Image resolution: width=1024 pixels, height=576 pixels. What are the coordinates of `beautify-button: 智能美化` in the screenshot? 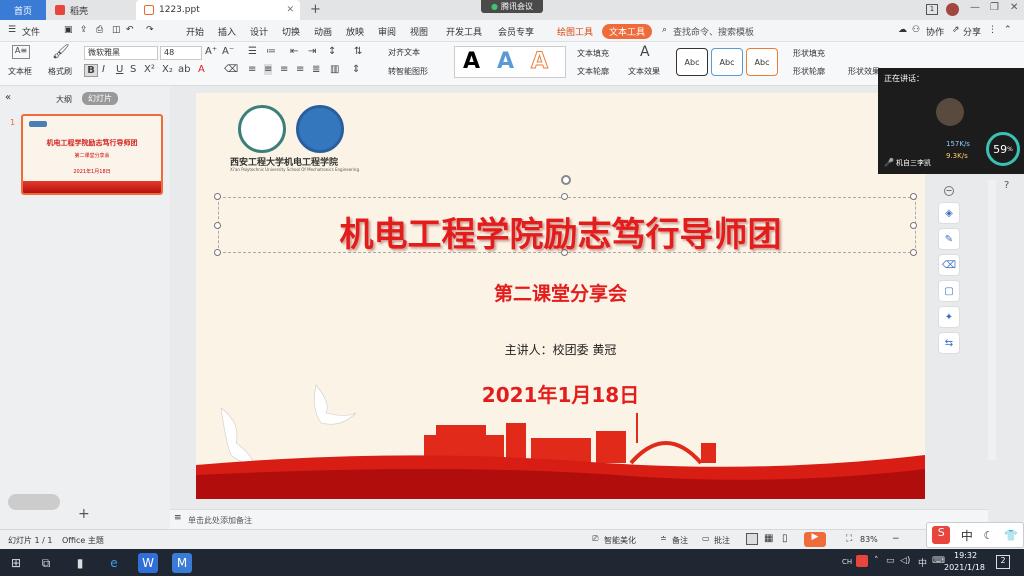 It's located at (620, 540).